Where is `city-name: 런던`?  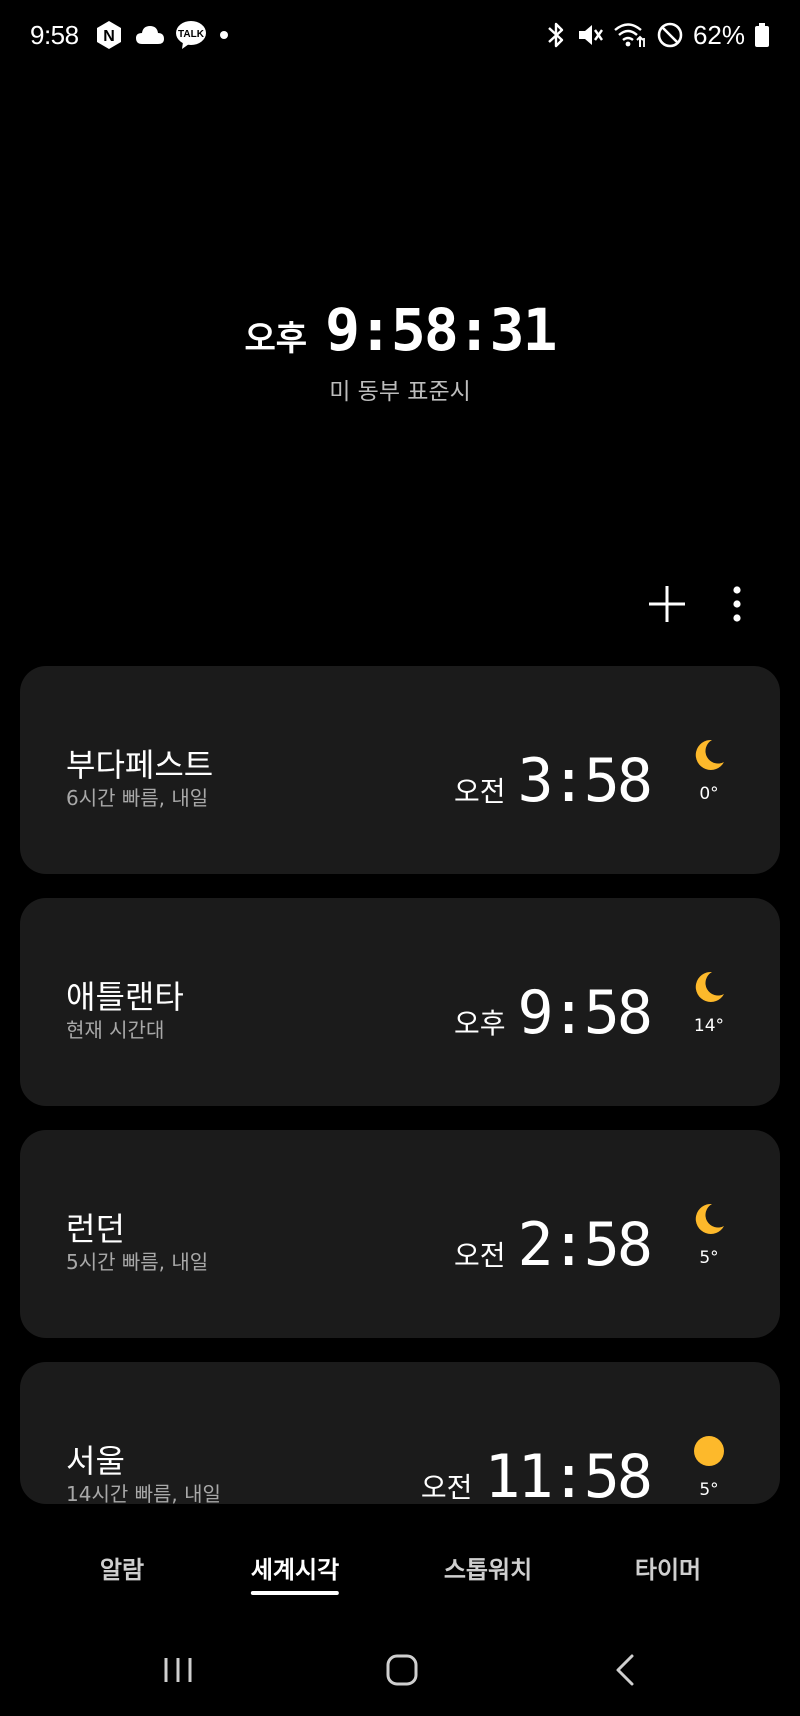
city-name: 런던 is located at coordinates (95, 1229).